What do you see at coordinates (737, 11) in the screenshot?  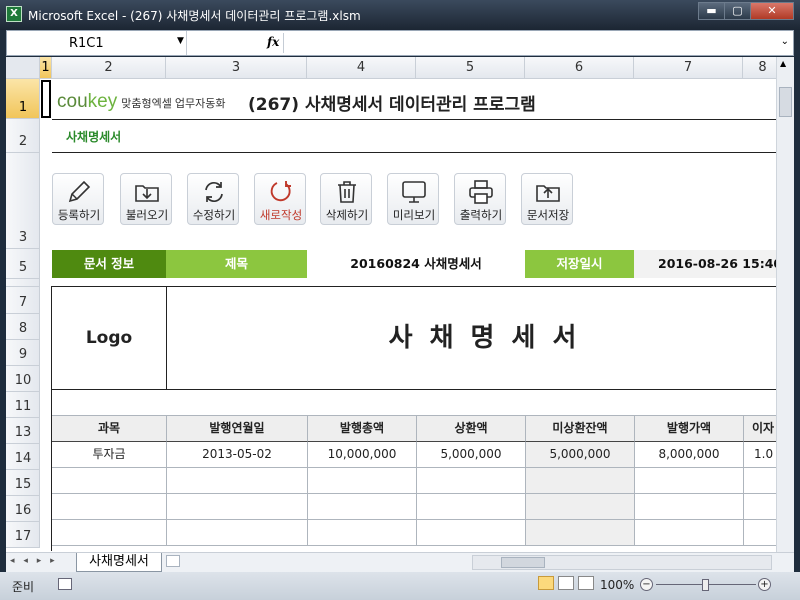 I see `maximize-button: ▢` at bounding box center [737, 11].